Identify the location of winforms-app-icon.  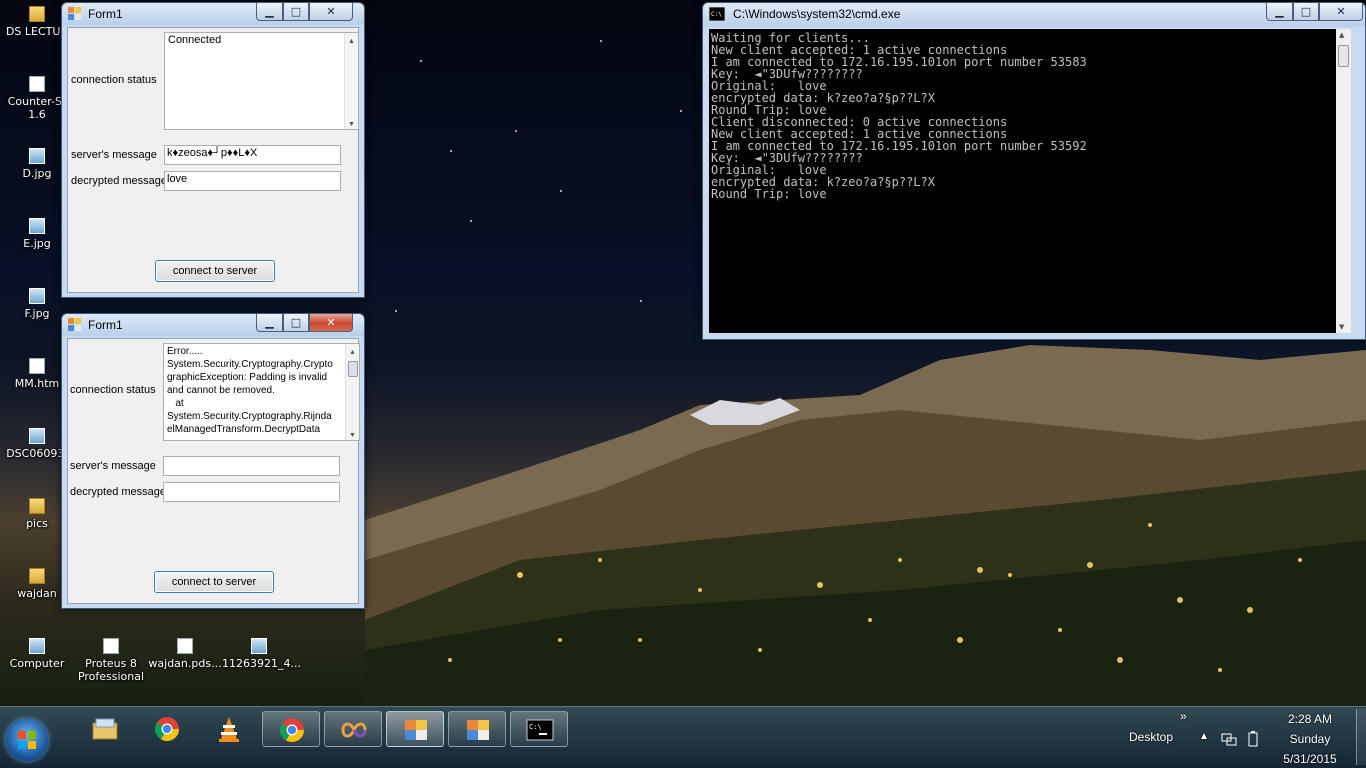
(416, 730).